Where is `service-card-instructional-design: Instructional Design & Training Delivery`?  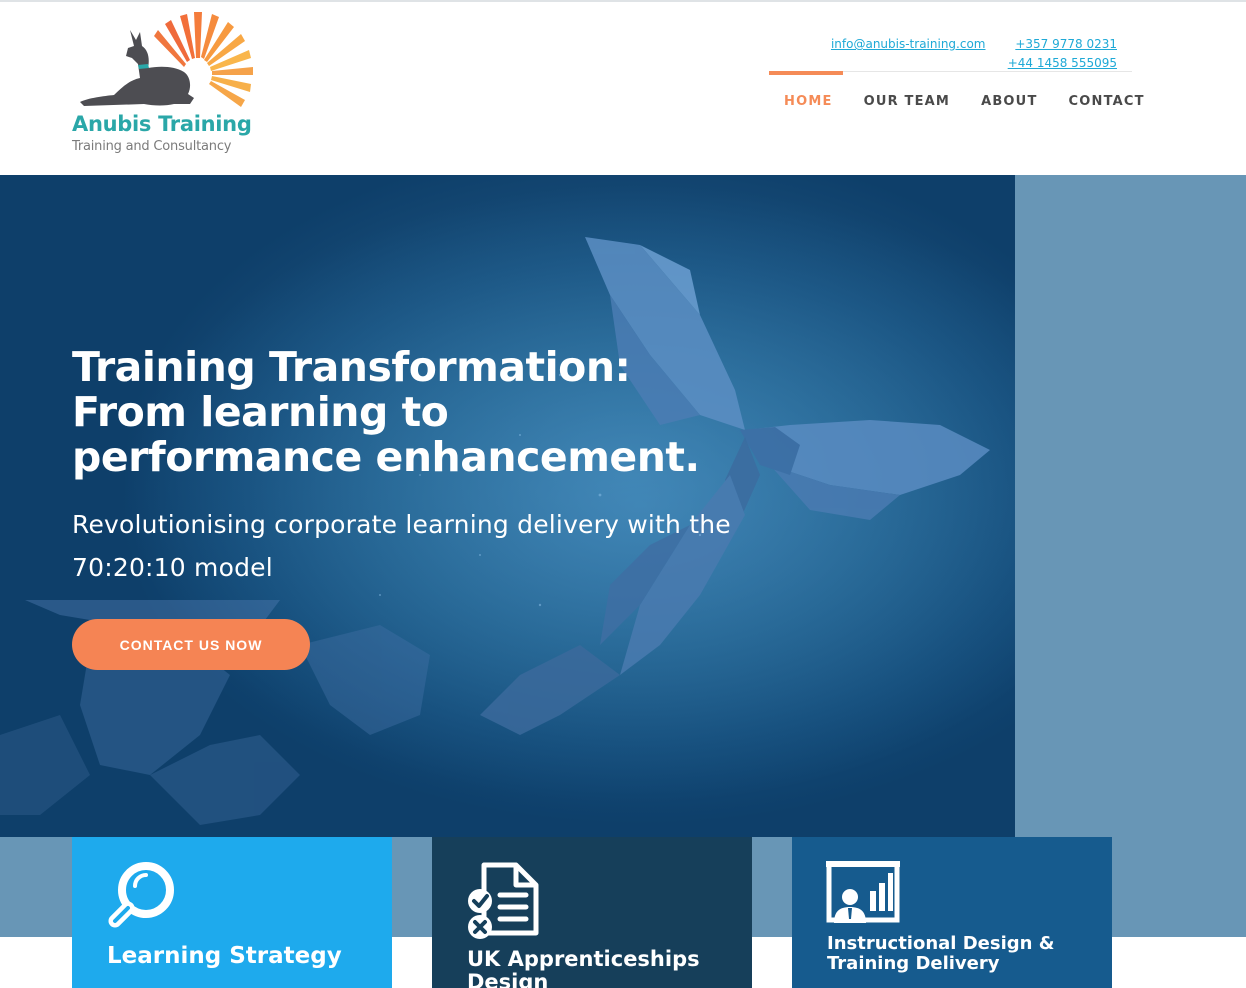 service-card-instructional-design: Instructional Design & Training Delivery is located at coordinates (952, 912).